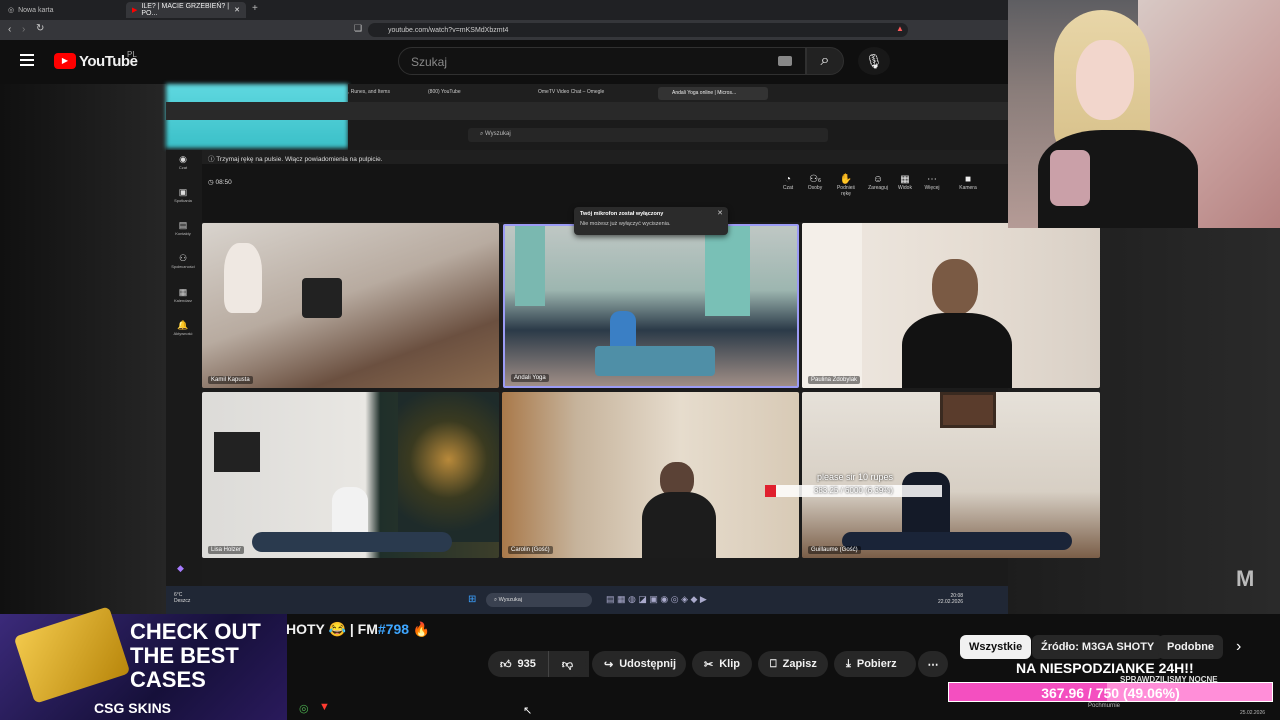 This screenshot has height=720, width=1280. I want to click on dislike-button: 👎︎, so click(567, 664).